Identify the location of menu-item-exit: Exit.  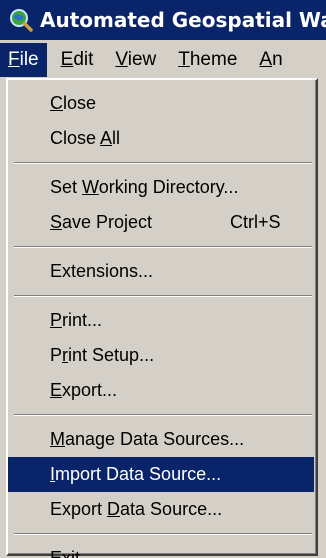
(162, 549).